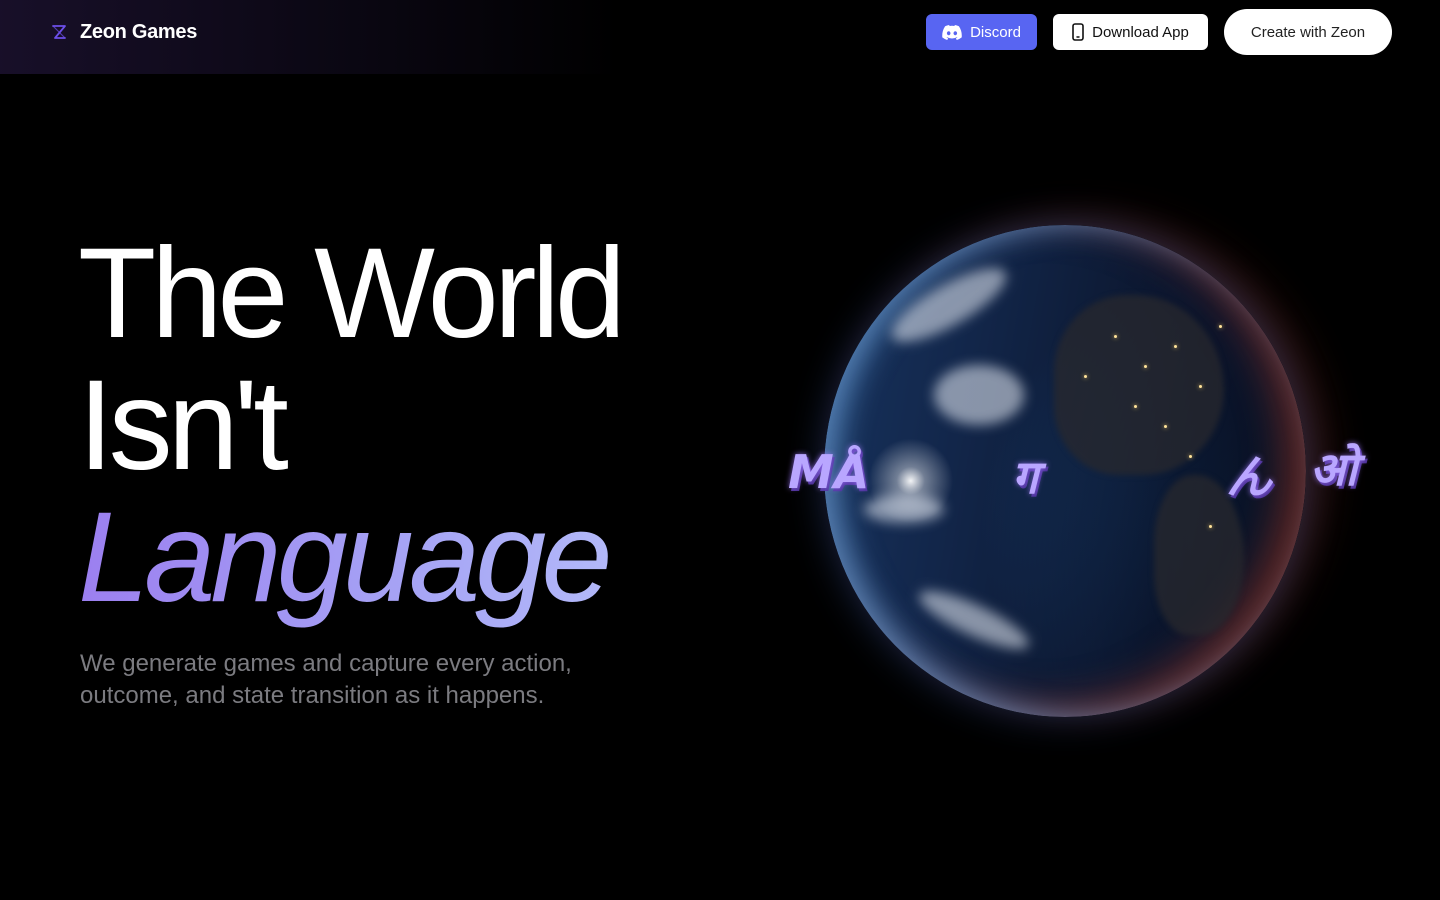 The height and width of the screenshot is (900, 1440). I want to click on create-with-zeon-button: Create with Zeon, so click(1308, 32).